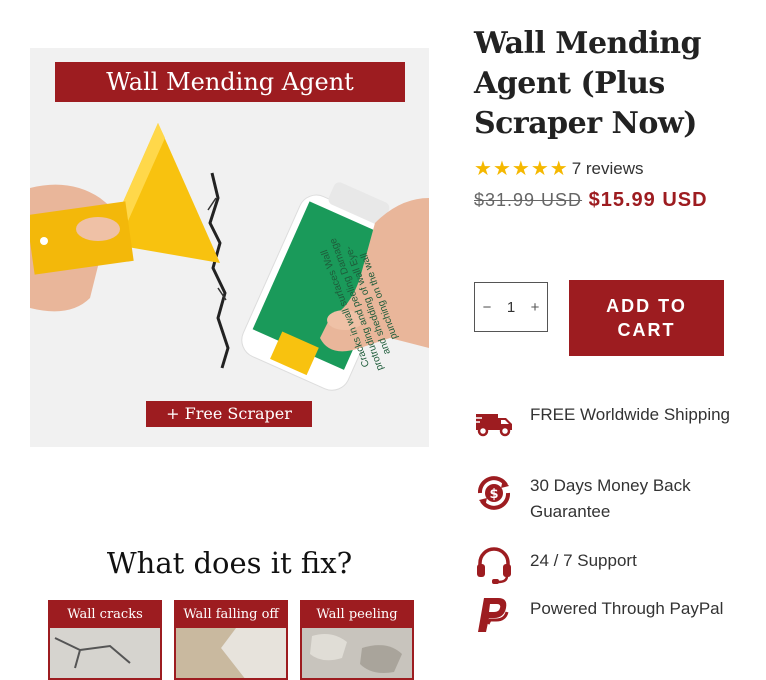 The height and width of the screenshot is (680, 766). I want to click on image-footer-banner: + Free Scraper, so click(229, 414).